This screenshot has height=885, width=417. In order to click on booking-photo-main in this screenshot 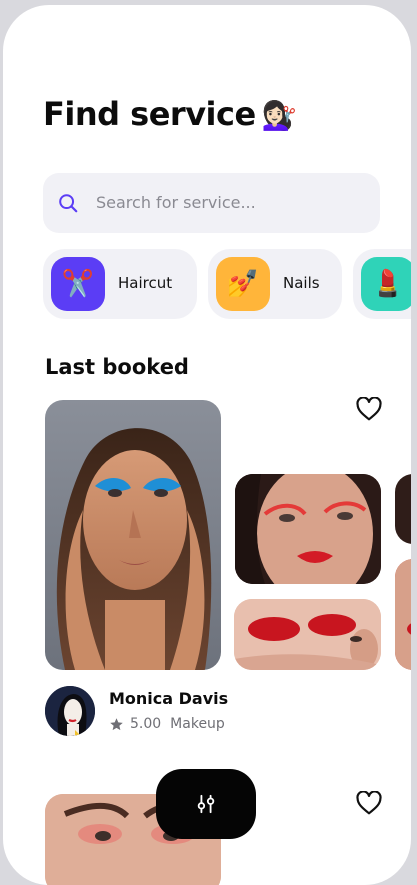, I will do `click(133, 535)`.